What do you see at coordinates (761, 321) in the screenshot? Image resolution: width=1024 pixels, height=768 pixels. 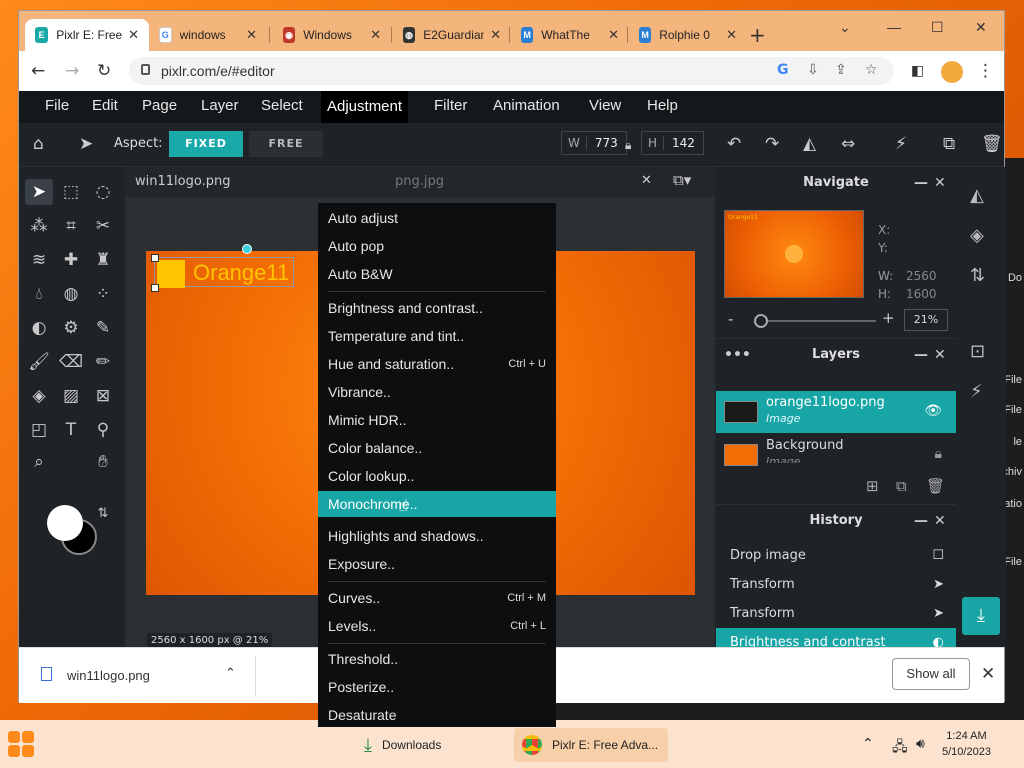 I see `zoom-slider-handle` at bounding box center [761, 321].